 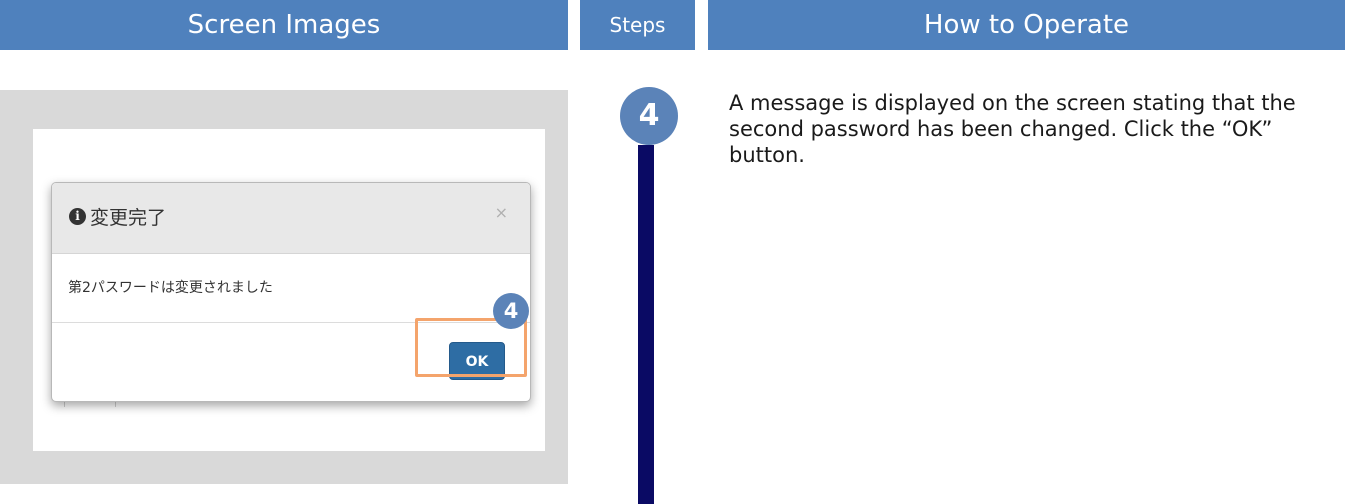 I want to click on step-number-badge: 4, so click(x=649, y=116).